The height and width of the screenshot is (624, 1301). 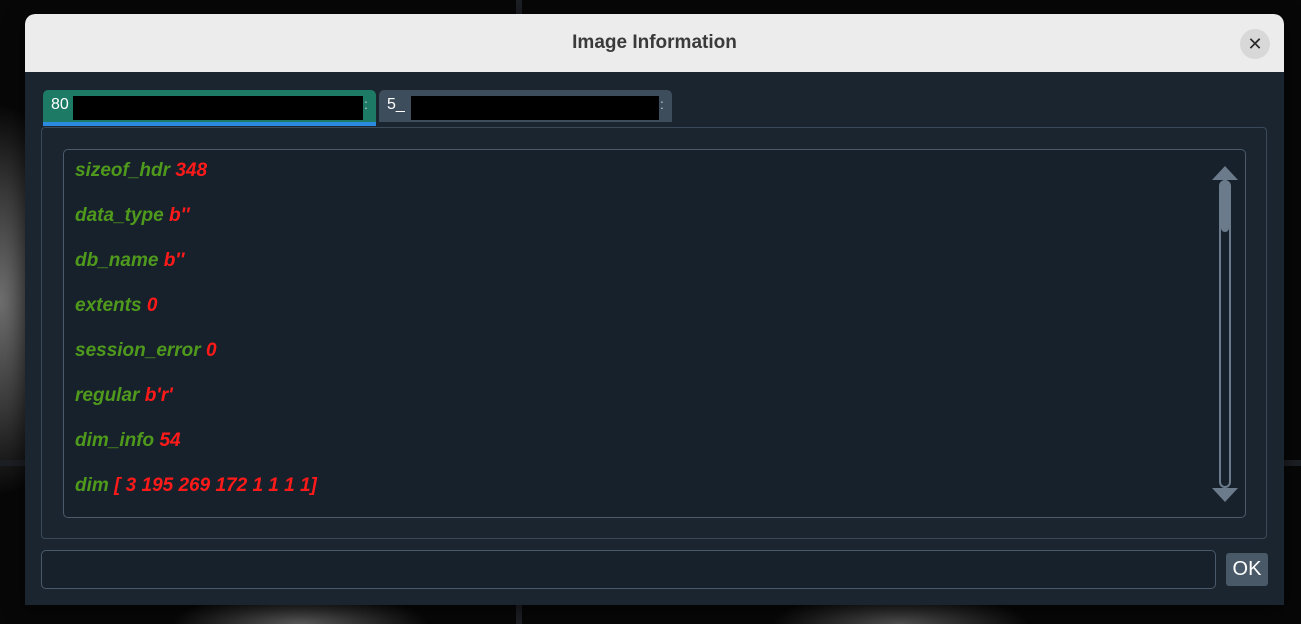 I want to click on field-key: sizeof_hdr, so click(x=123, y=170).